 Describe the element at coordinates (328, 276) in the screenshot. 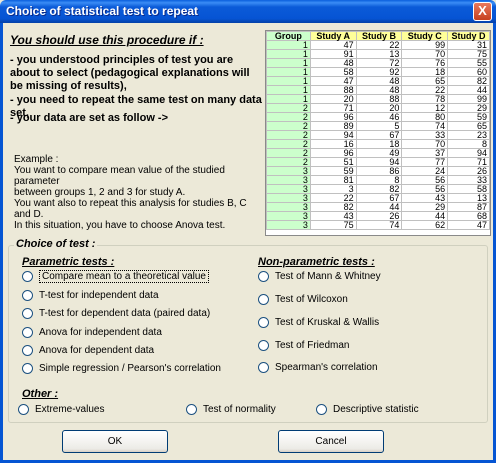

I see `radio-label: Test of Mann & Whitney` at that location.